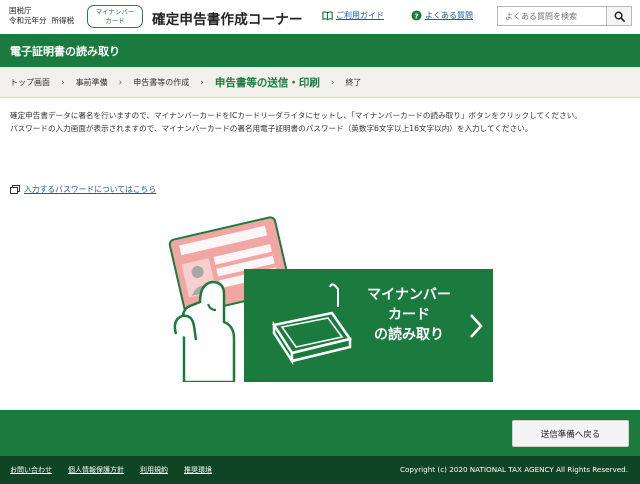  What do you see at coordinates (63, 20) in the screenshot?
I see `tax-type: 所得税` at bounding box center [63, 20].